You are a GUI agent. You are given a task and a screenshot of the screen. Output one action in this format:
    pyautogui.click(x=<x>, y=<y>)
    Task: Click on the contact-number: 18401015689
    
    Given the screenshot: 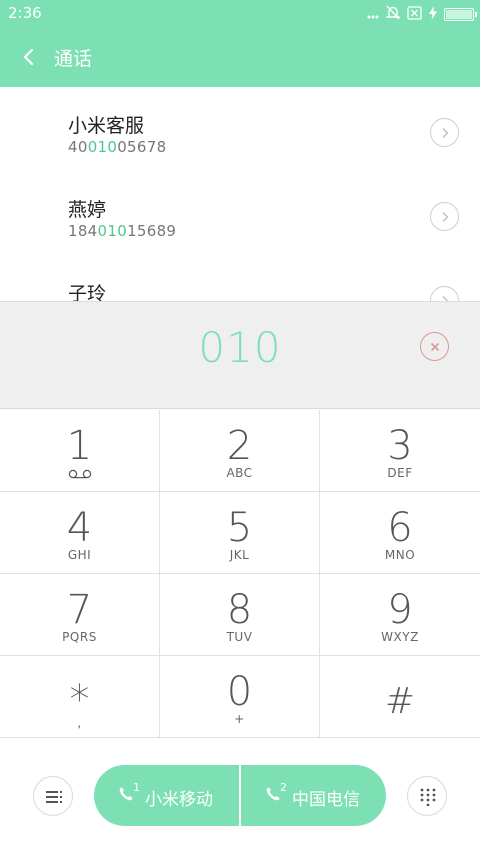 What is the action you would take?
    pyautogui.click(x=122, y=231)
    